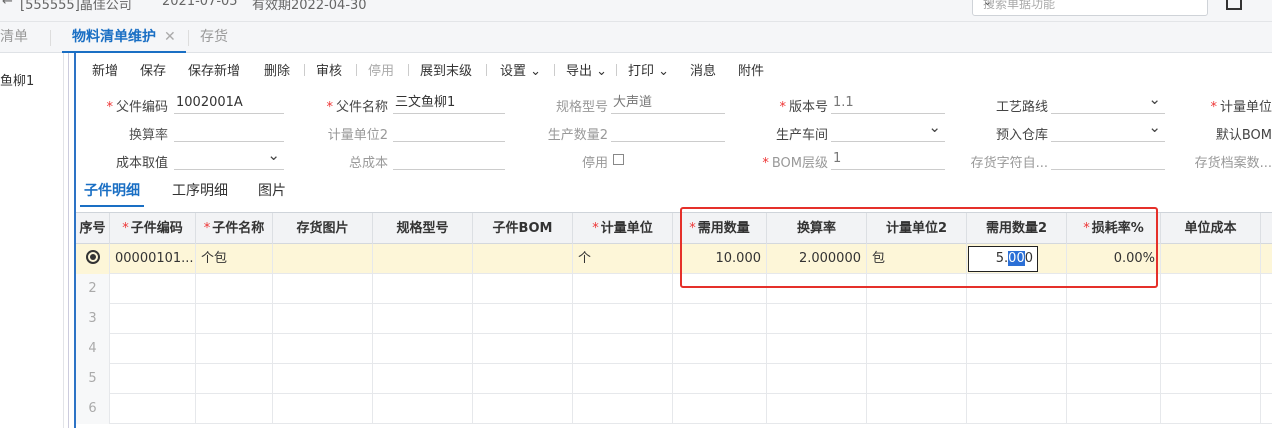 The height and width of the screenshot is (428, 1272). Describe the element at coordinates (357, 135) in the screenshot. I see `unit2-label: 计量单位2` at that location.